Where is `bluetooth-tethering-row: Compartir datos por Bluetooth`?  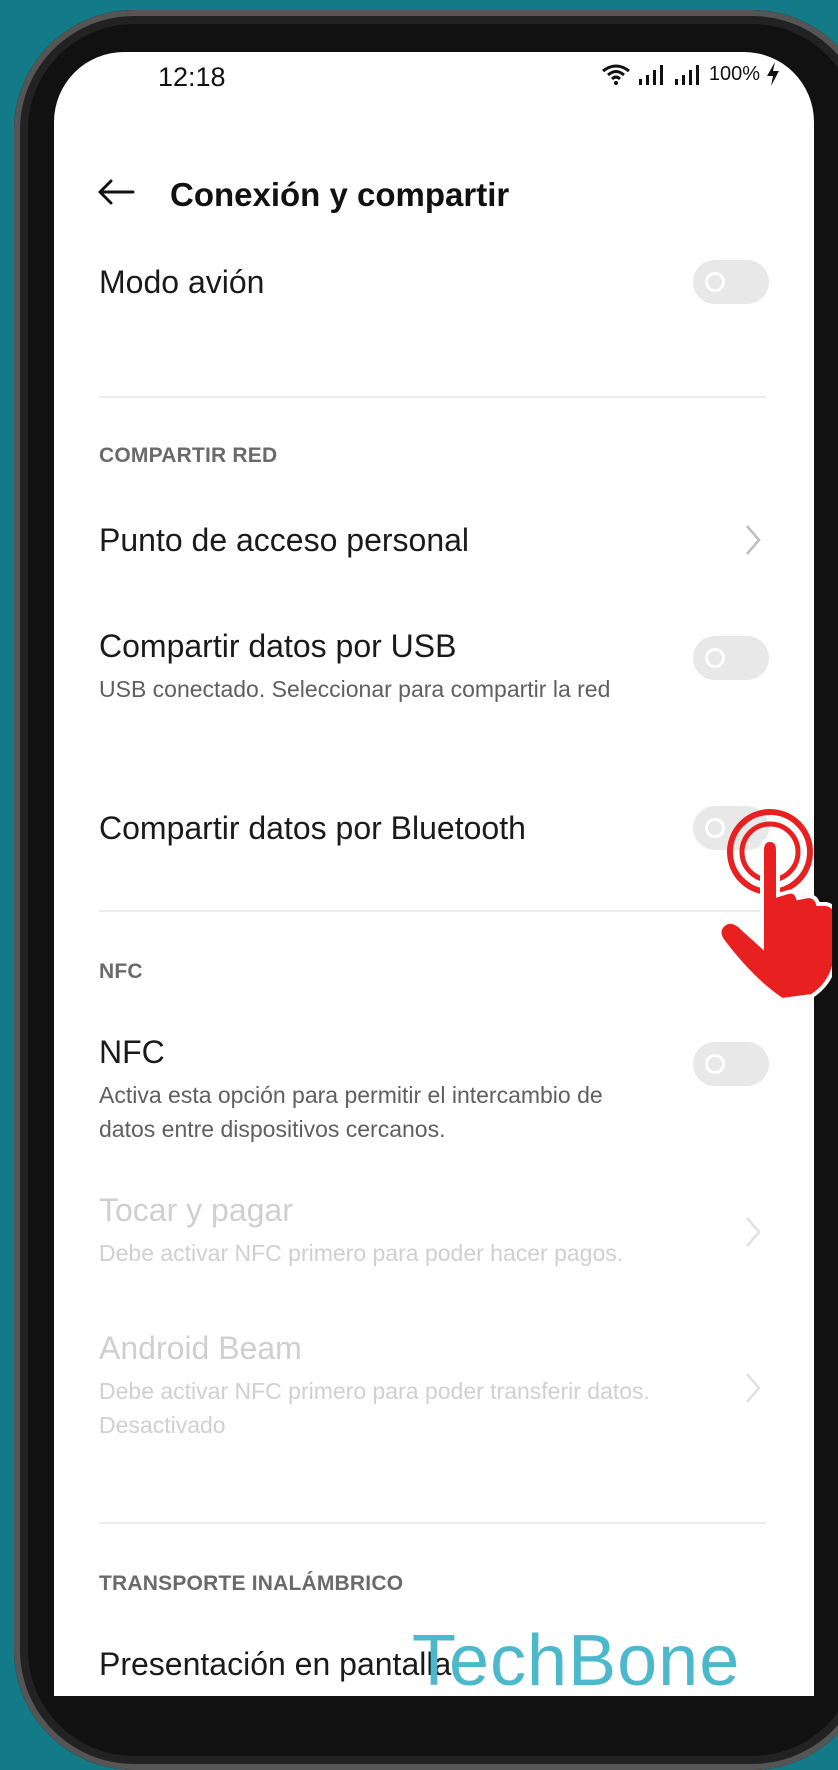
bluetooth-tethering-row: Compartir datos por Bluetooth is located at coordinates (434, 828).